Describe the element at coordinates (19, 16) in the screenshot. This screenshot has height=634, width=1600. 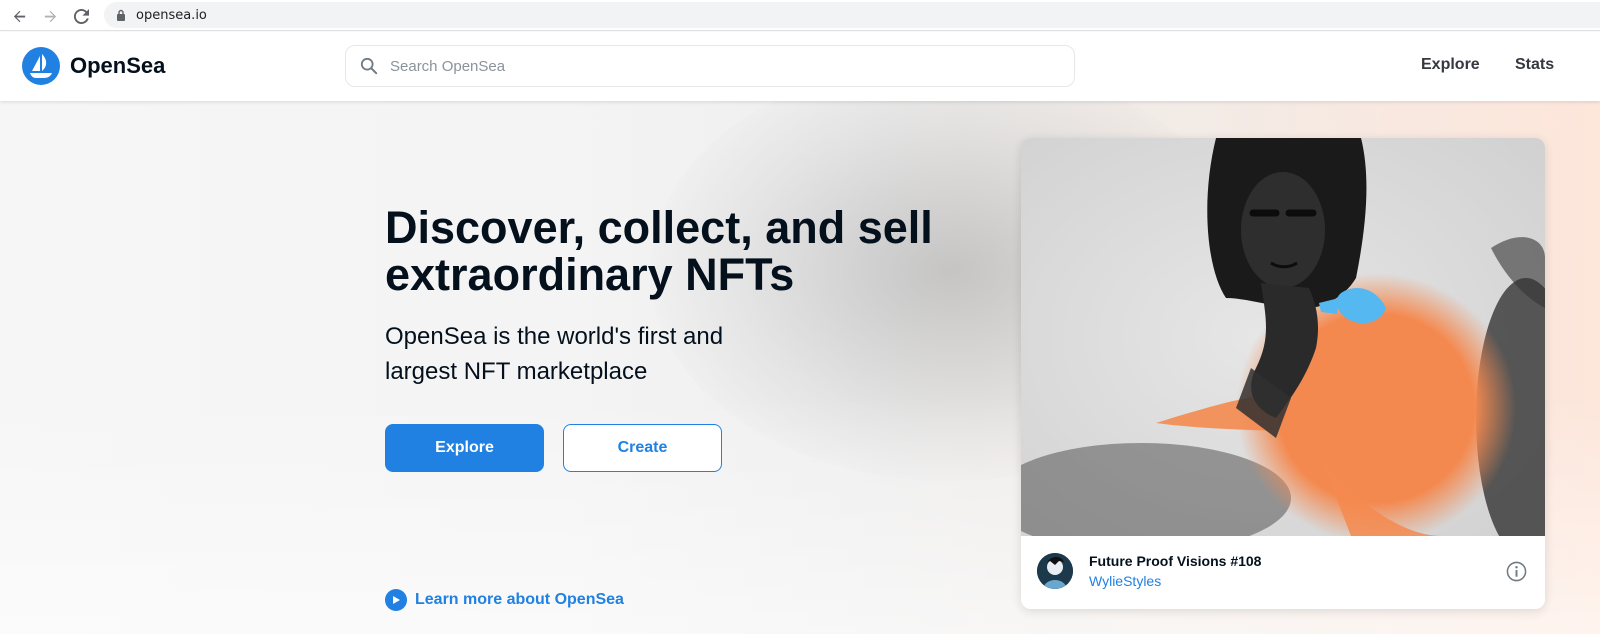
I see `back-arrow-icon` at that location.